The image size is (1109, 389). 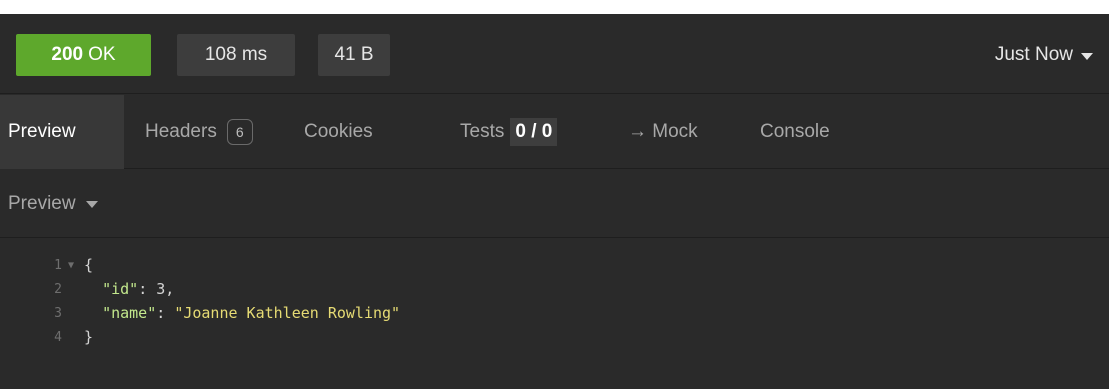 I want to click on tab-cookies: Cookies, so click(x=338, y=132).